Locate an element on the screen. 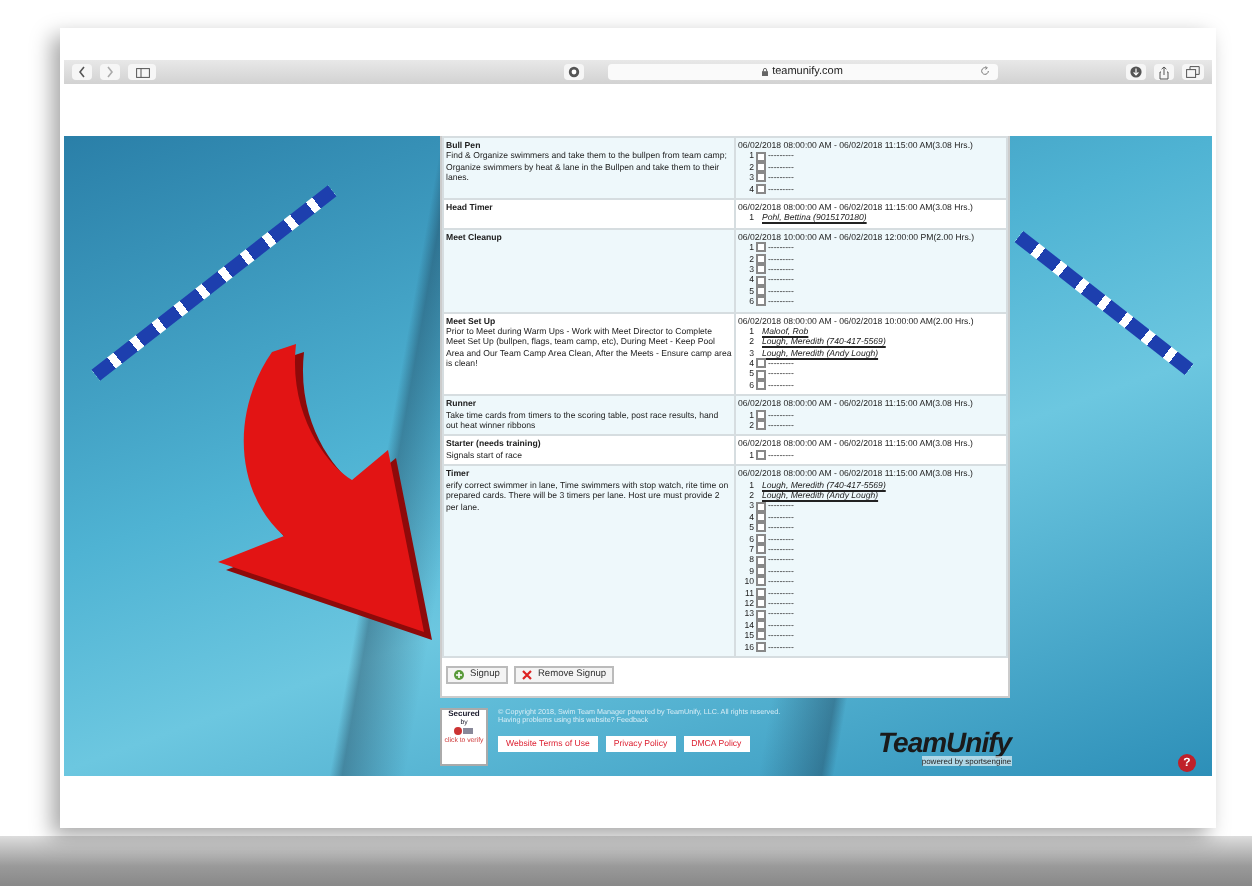  privacy-icon is located at coordinates (573, 72).